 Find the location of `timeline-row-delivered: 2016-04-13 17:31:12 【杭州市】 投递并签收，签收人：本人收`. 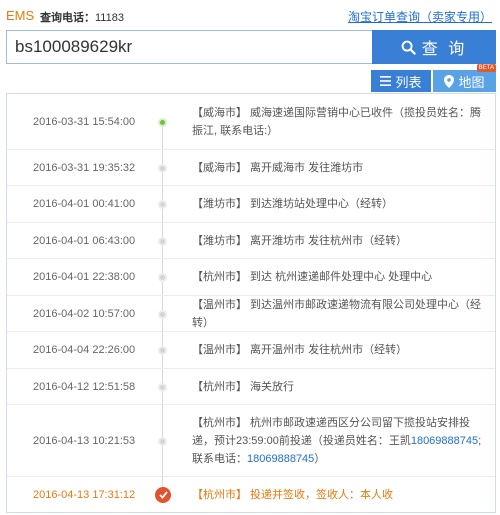

timeline-row-delivered: 2016-04-13 17:31:12 【杭州市】 投递并签收，签收人：本人收 is located at coordinates (251, 495).